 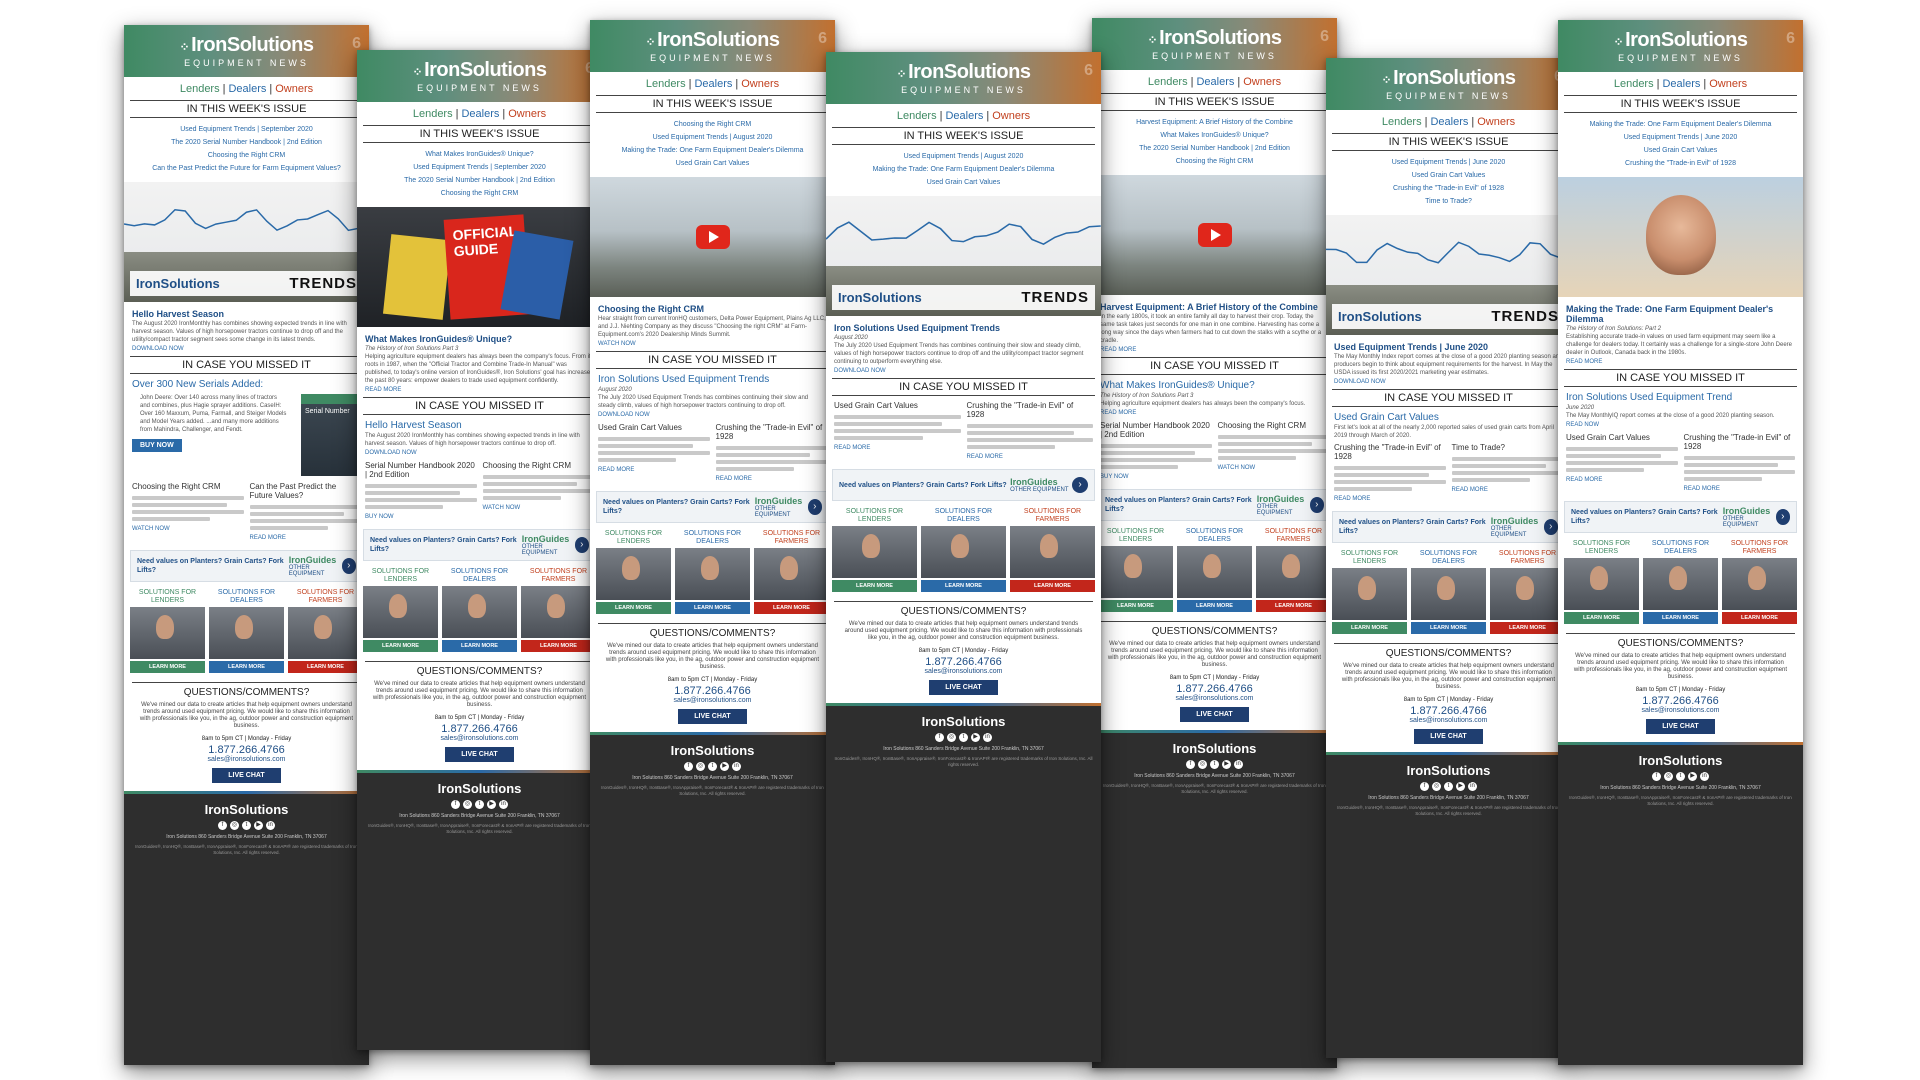 I want to click on story-title: Used Equipment Trends | June 2020, so click(x=1448, y=346).